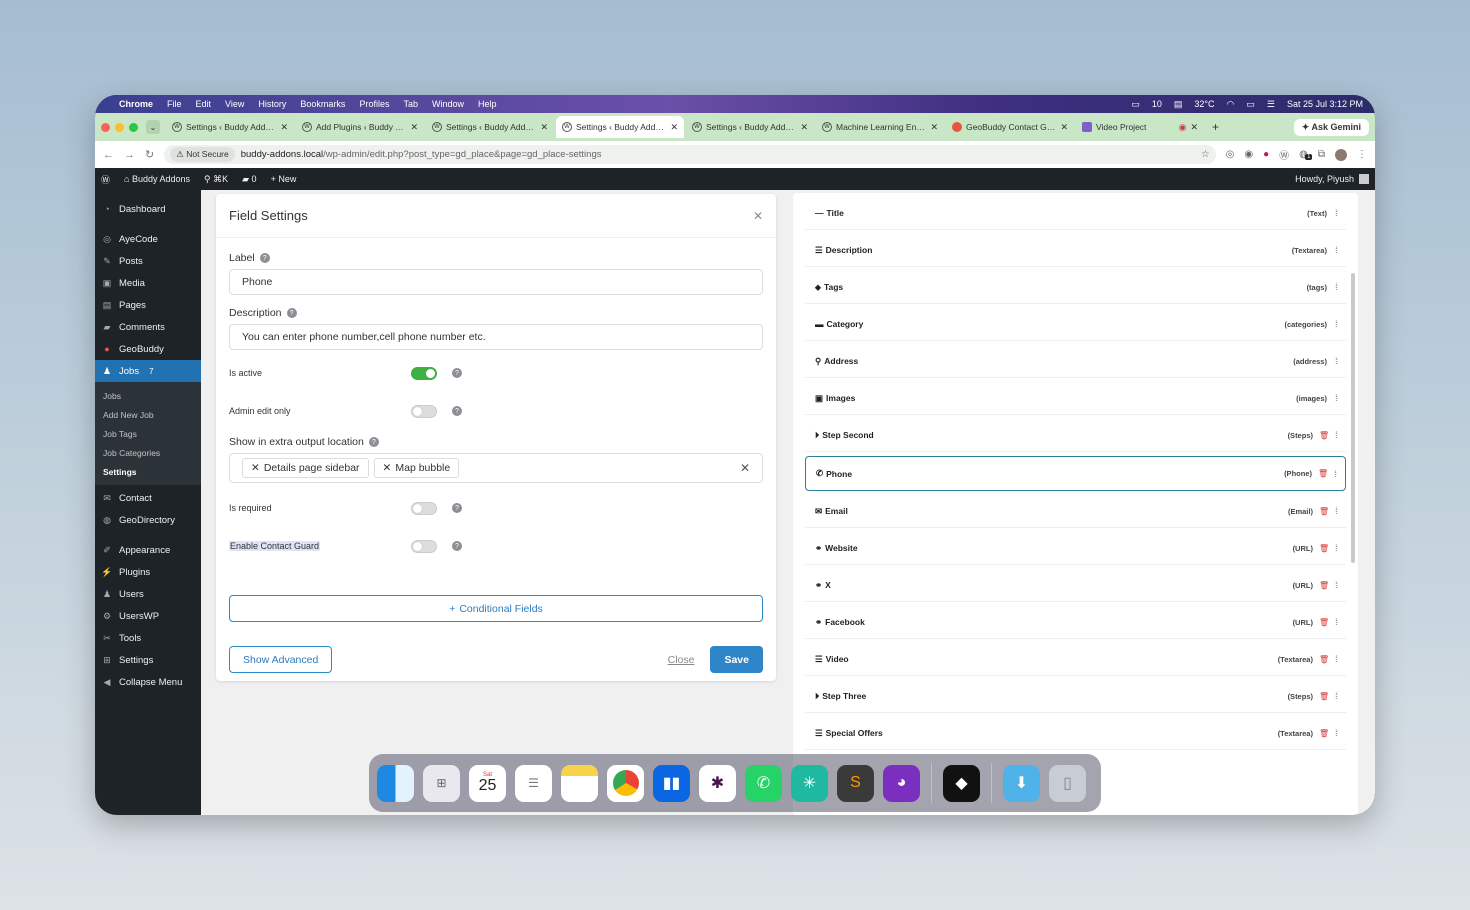  I want to click on admin-bar-new: + New, so click(284, 179).